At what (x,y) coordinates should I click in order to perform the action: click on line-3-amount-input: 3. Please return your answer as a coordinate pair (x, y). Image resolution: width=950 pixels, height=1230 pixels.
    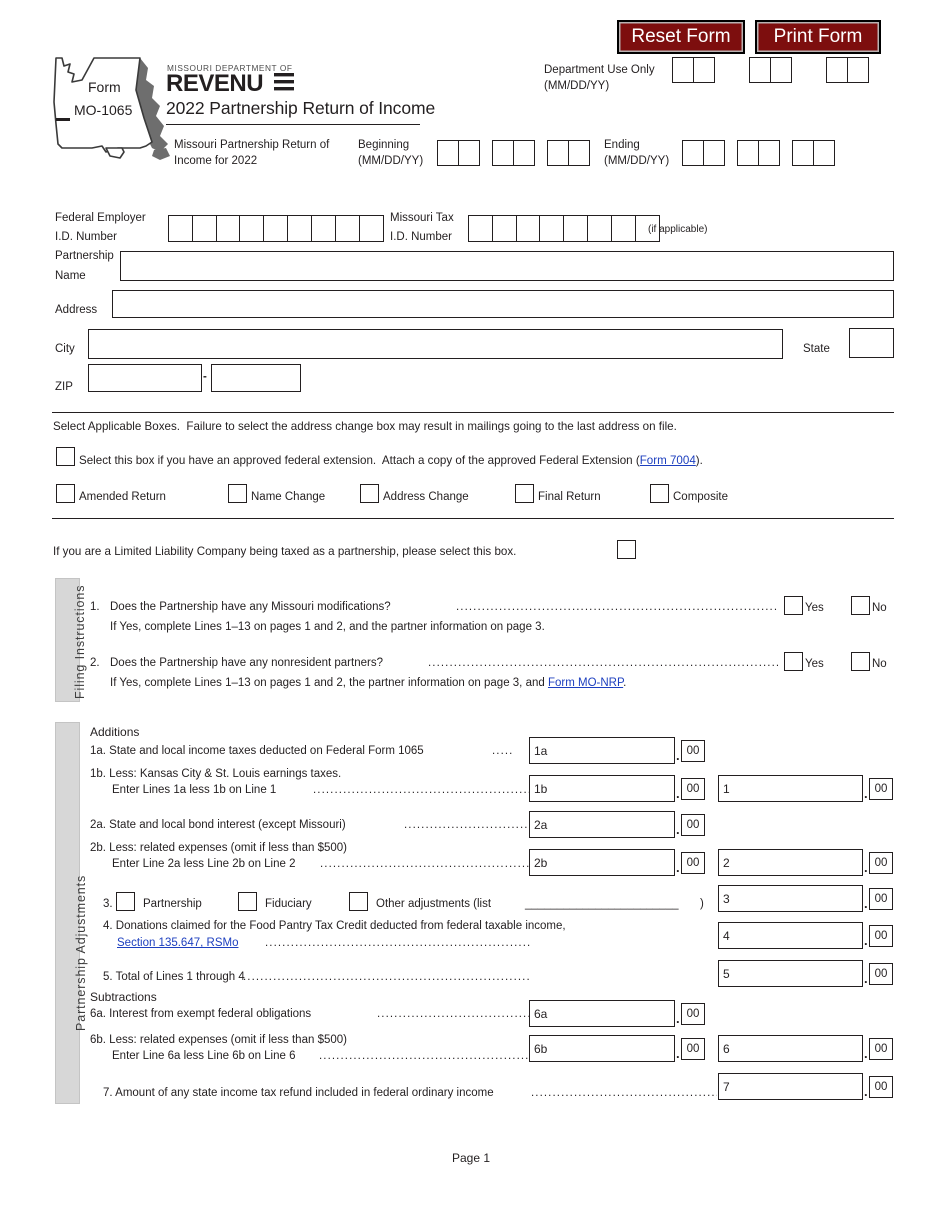
    Looking at the image, I should click on (790, 898).